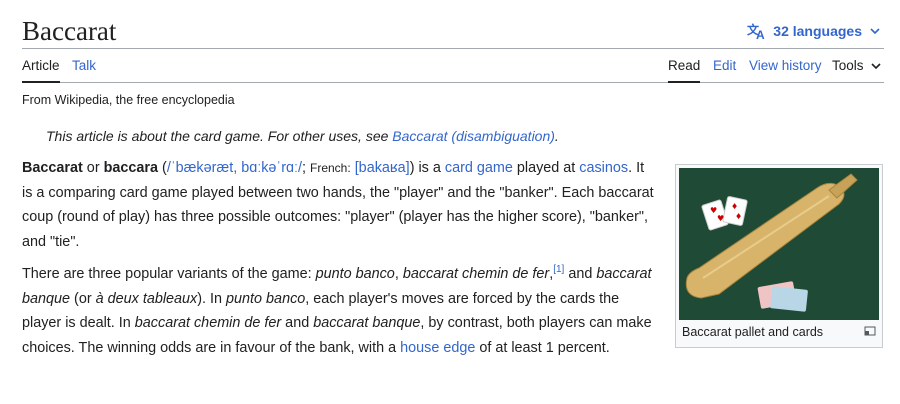 This screenshot has height=404, width=900. Describe the element at coordinates (128, 100) in the screenshot. I see `tagline: From Wikipedia, the free encyclopedia` at that location.